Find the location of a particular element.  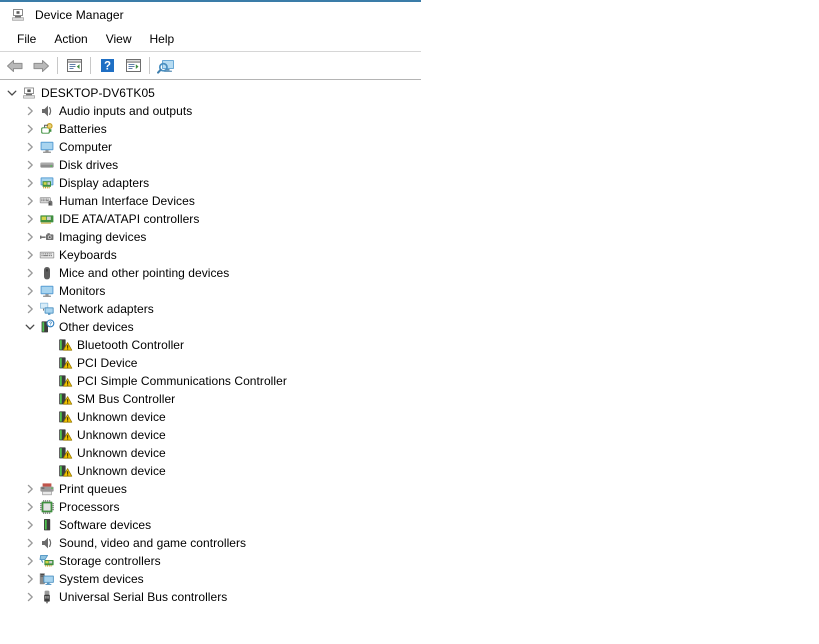

tree-row: Bluetooth Controller is located at coordinates (210, 345).